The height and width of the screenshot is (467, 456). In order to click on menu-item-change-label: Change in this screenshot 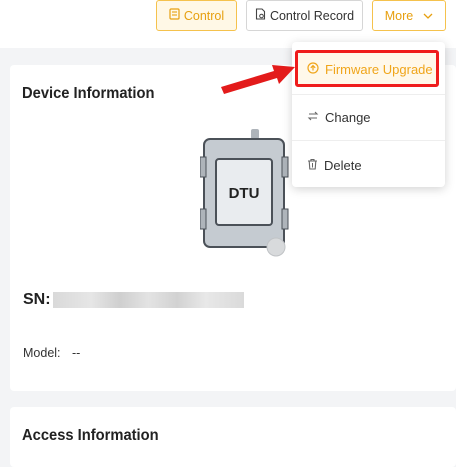, I will do `click(348, 117)`.